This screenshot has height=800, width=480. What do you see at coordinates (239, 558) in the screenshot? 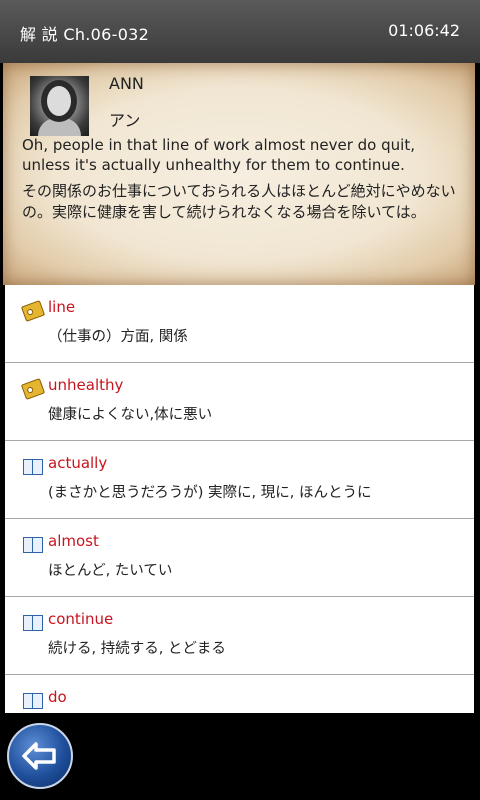
I see `list-item: almost ほとんど, たいてい` at bounding box center [239, 558].